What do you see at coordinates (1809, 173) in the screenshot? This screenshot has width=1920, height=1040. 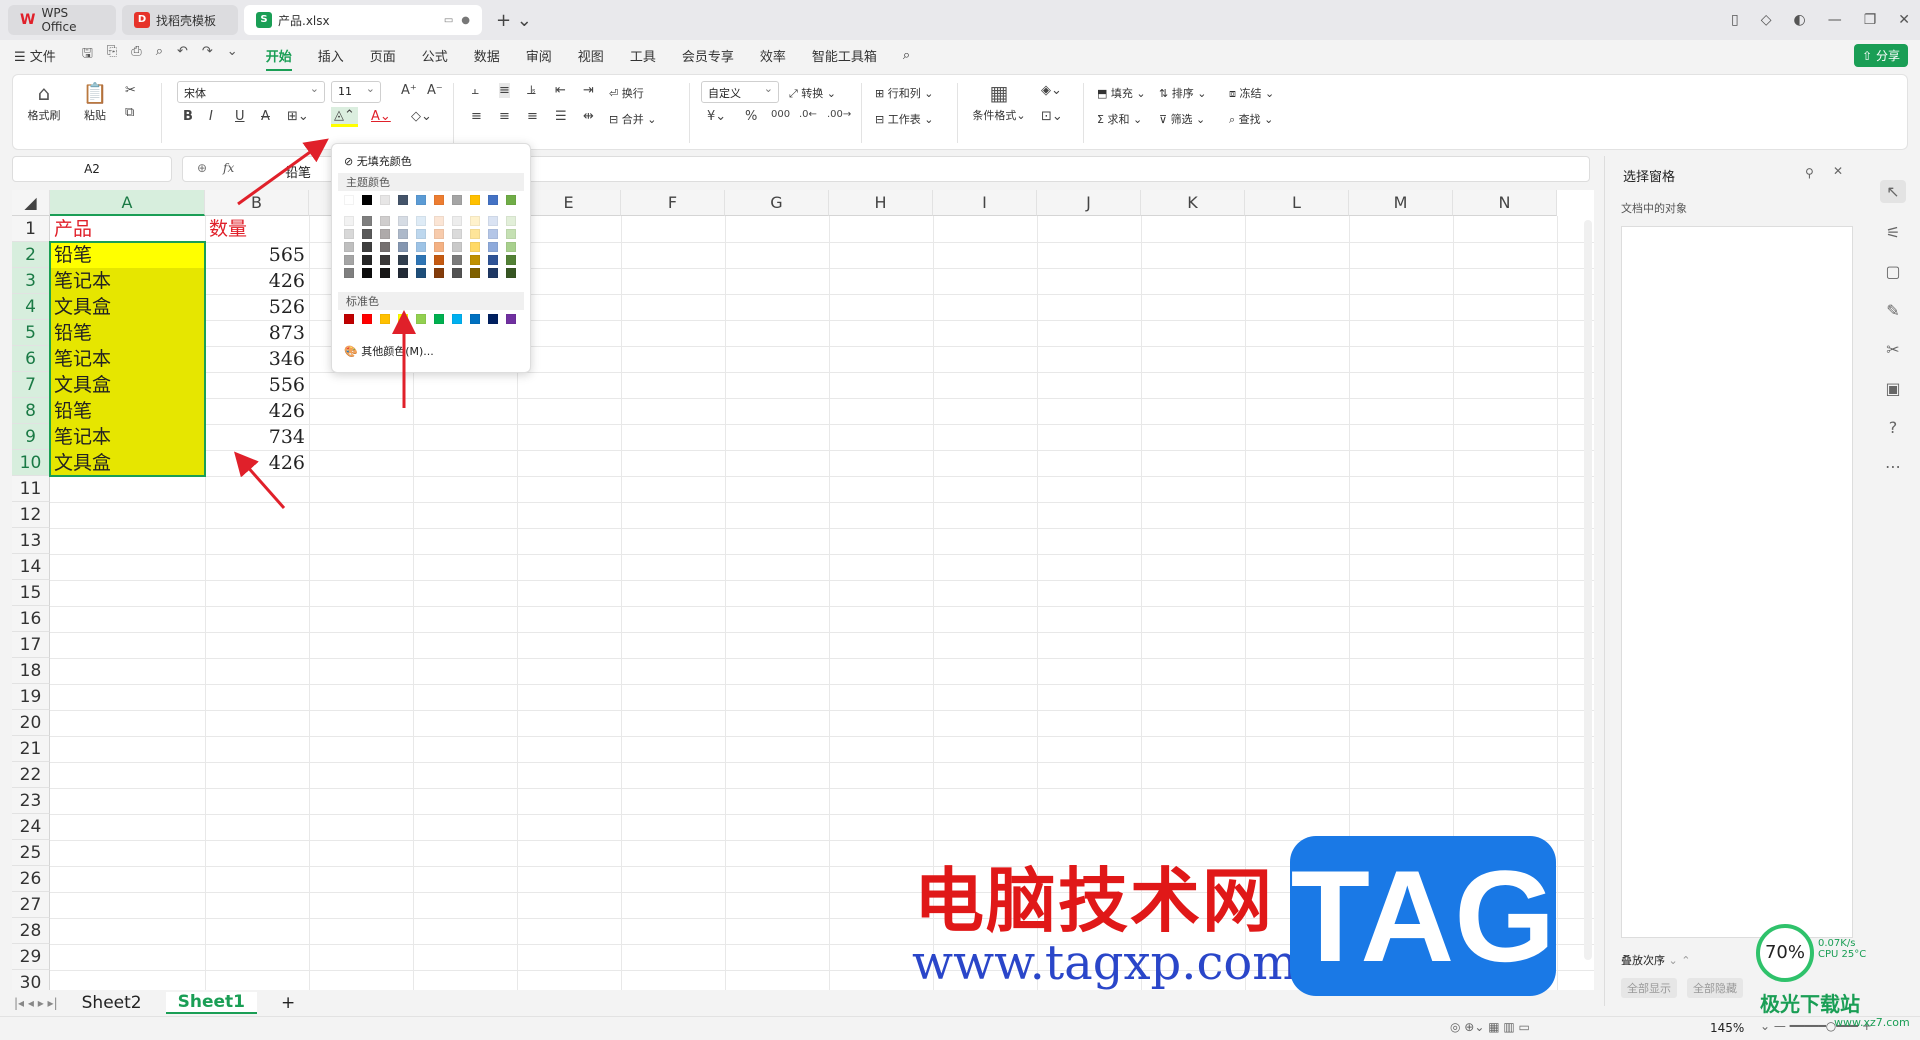 I see `pin-icon: ⚲` at bounding box center [1809, 173].